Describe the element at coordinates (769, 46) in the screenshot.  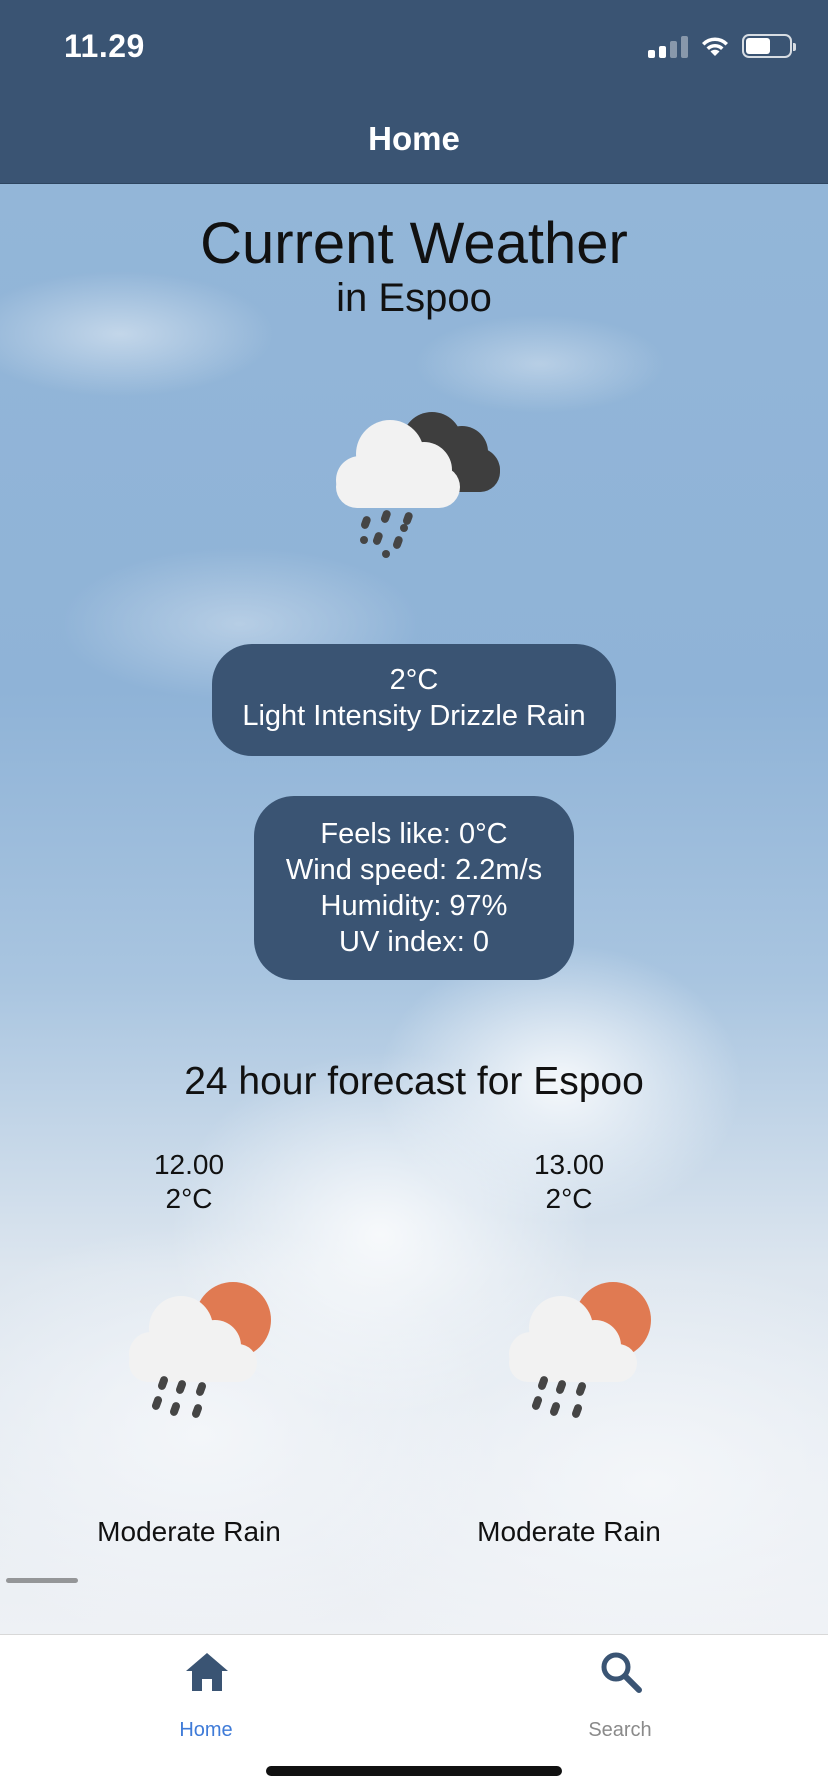
I see `battery-icon` at that location.